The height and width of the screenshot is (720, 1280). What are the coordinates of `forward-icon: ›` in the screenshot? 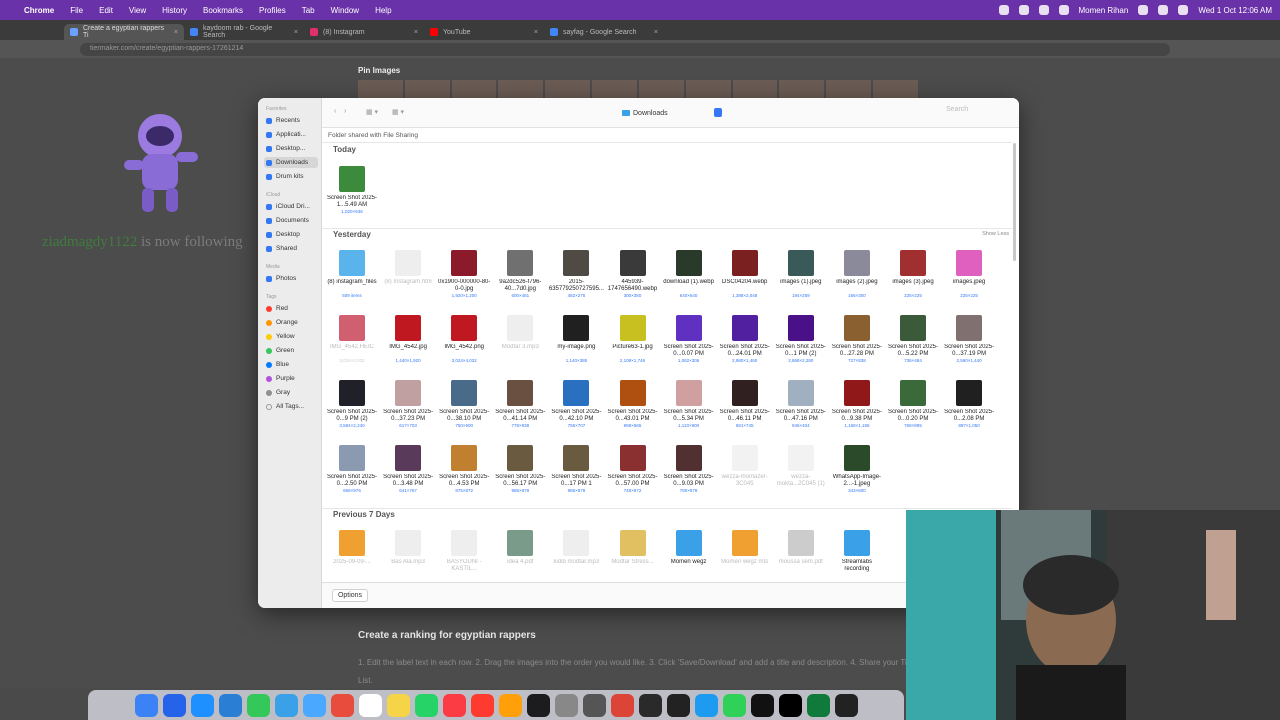 It's located at (345, 113).